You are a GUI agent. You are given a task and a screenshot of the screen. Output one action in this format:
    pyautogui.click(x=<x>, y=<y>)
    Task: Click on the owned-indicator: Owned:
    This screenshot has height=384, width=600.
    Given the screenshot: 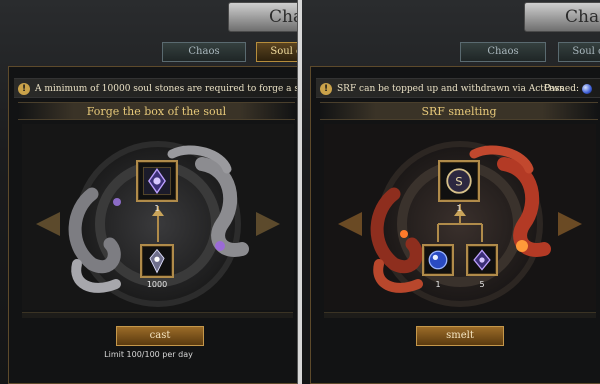 What is the action you would take?
    pyautogui.click(x=568, y=88)
    